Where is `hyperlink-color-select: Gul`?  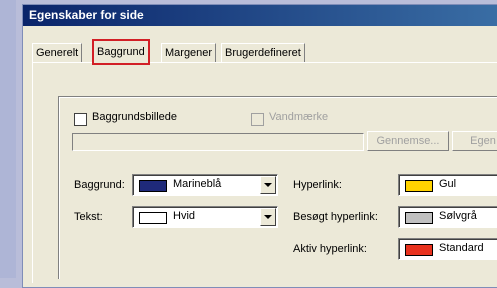 hyperlink-color-select: Gul is located at coordinates (447, 185).